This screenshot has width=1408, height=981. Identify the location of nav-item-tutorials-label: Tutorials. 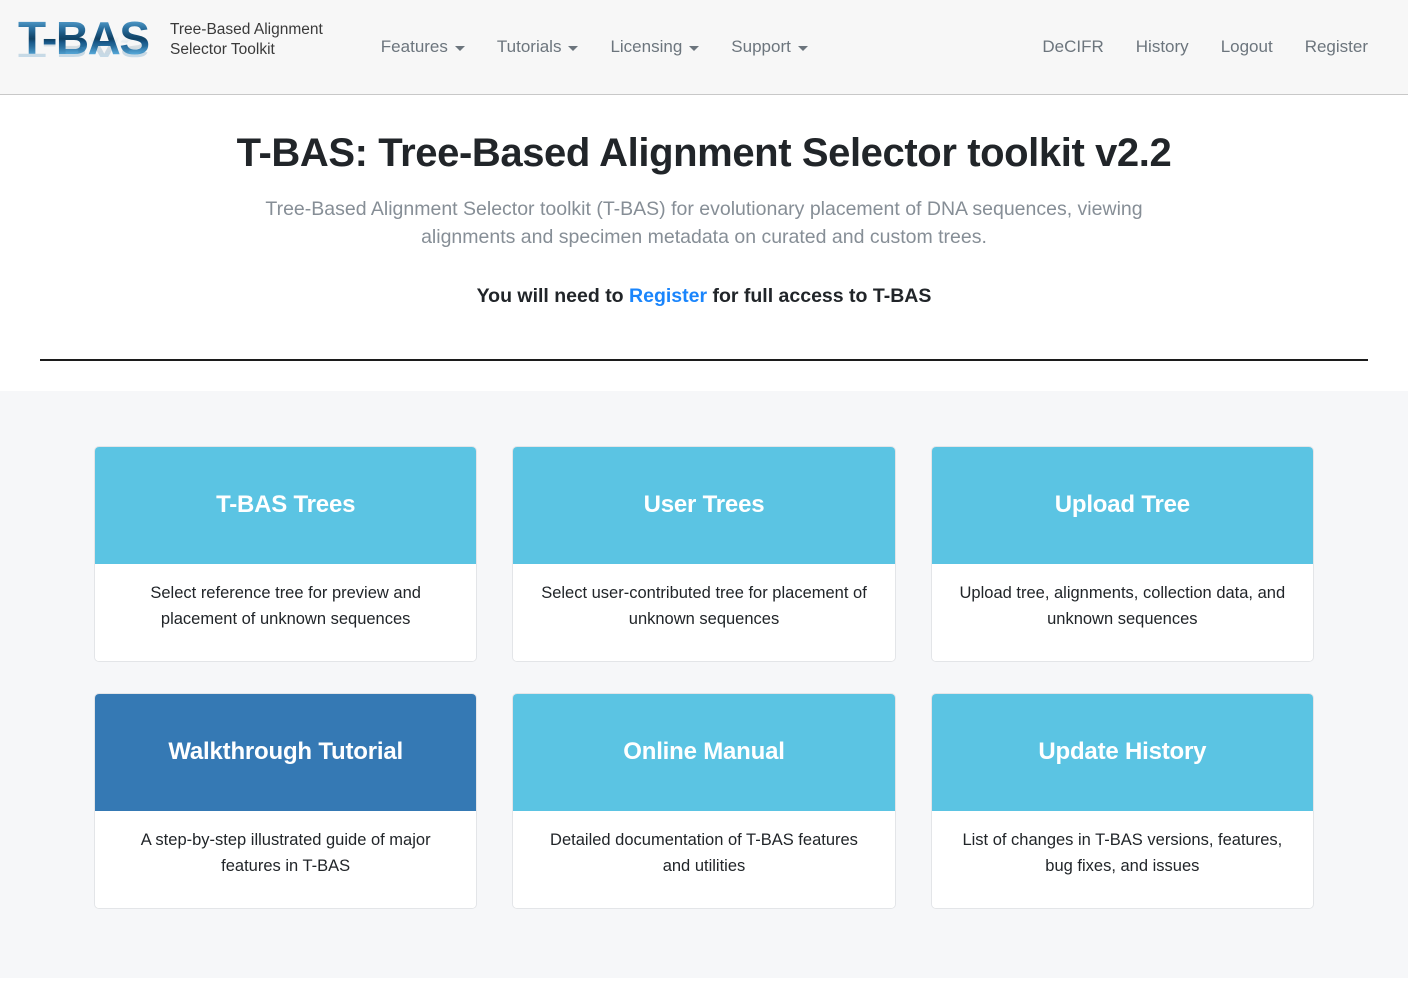
(529, 46).